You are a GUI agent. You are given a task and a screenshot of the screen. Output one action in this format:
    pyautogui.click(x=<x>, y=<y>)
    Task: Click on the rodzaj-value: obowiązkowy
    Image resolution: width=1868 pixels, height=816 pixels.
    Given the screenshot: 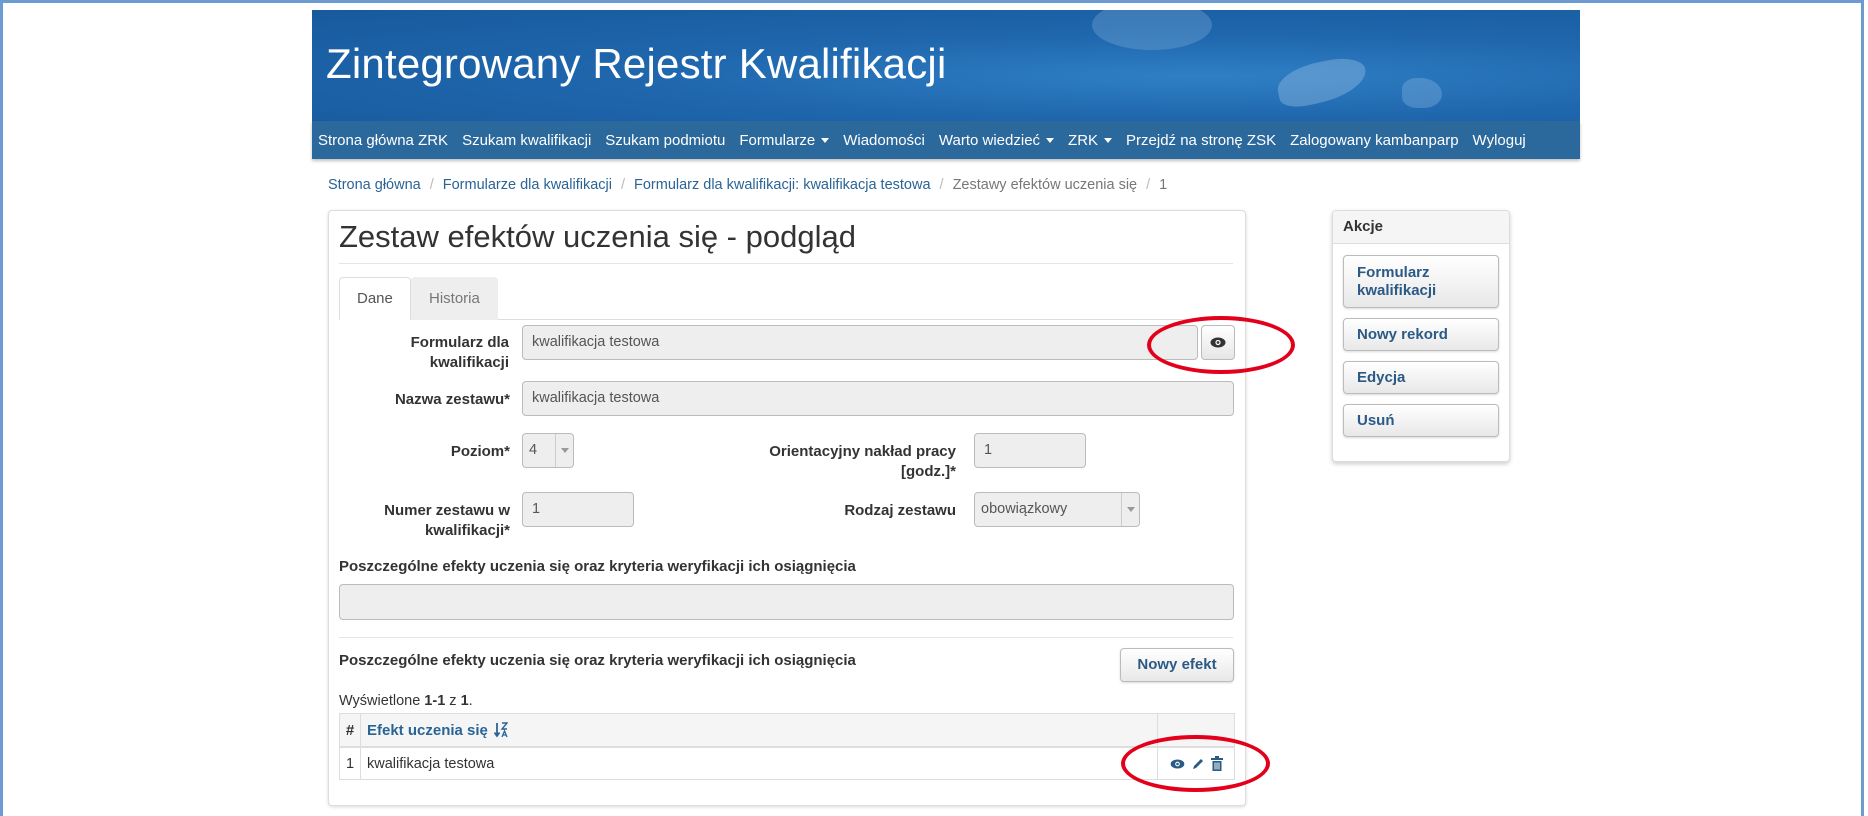 What is the action you would take?
    pyautogui.click(x=1024, y=509)
    